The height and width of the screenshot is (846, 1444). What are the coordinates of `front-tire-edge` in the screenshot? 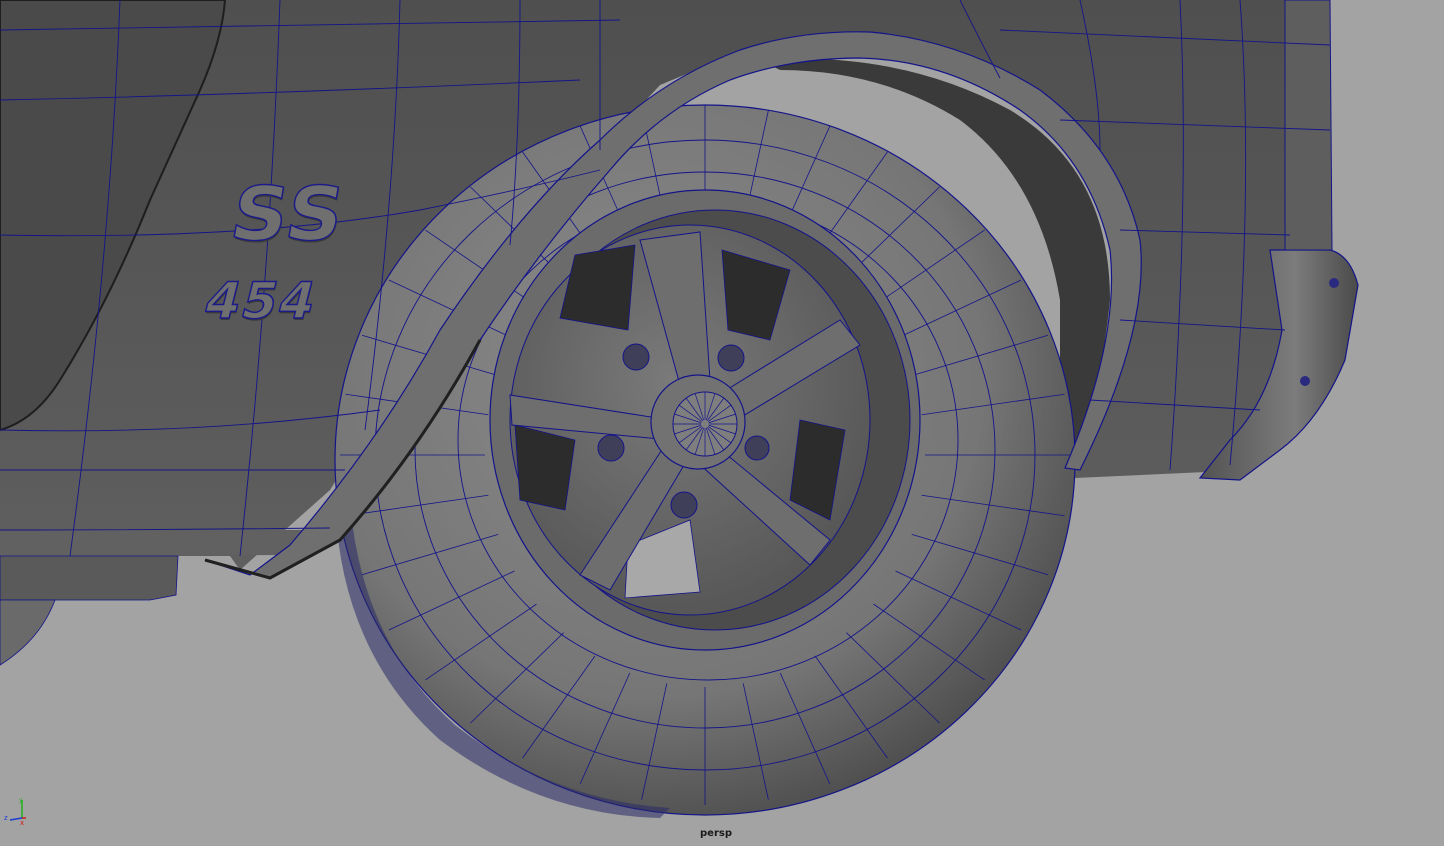 It's located at (28, 632).